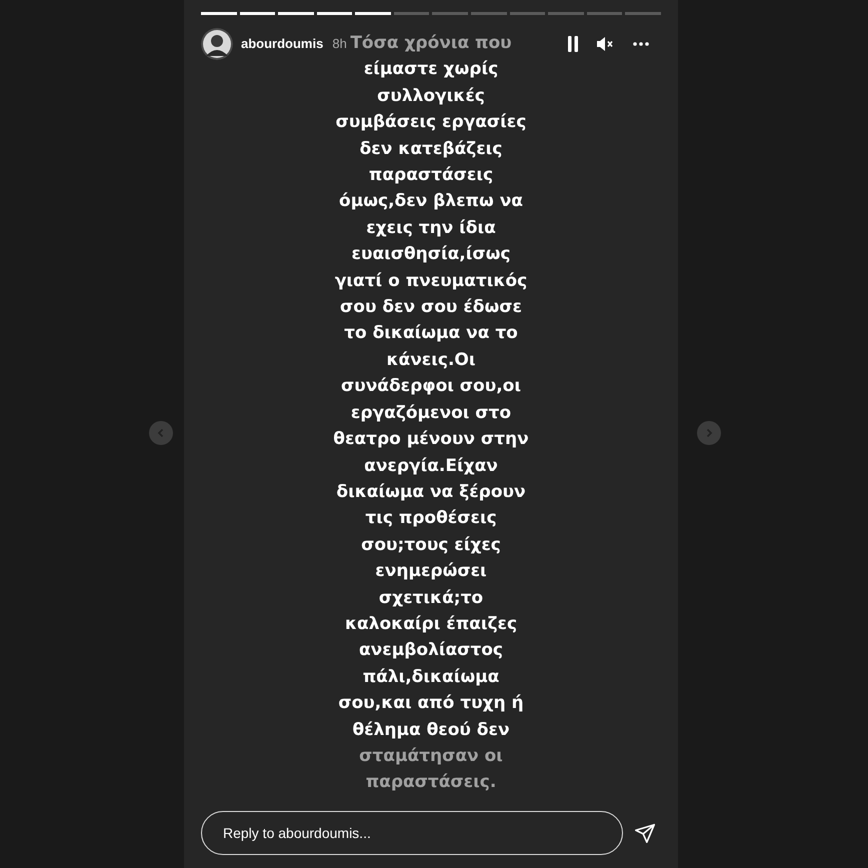 The width and height of the screenshot is (868, 868). Describe the element at coordinates (431, 70) in the screenshot. I see `story-text-line: είμαστε χωρίς` at that location.